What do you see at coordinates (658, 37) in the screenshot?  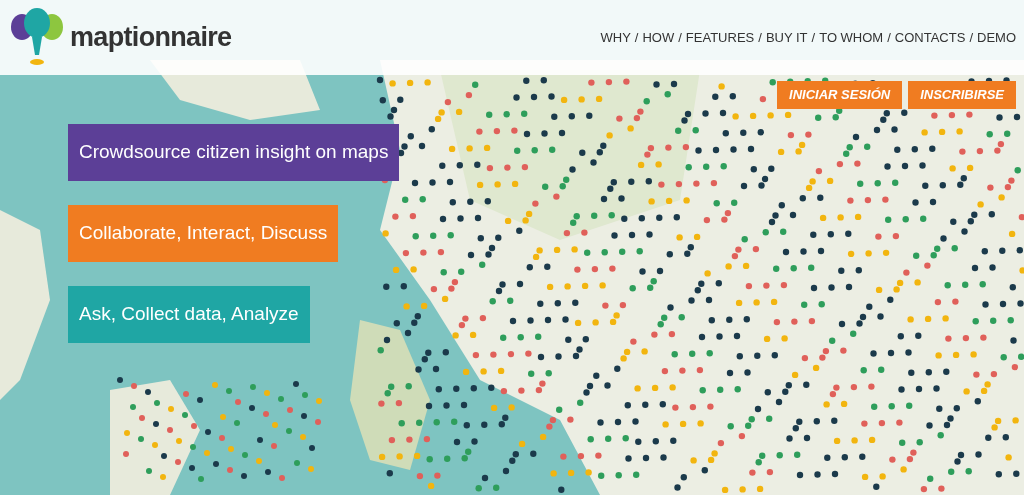 I see `nav-link: HOW` at bounding box center [658, 37].